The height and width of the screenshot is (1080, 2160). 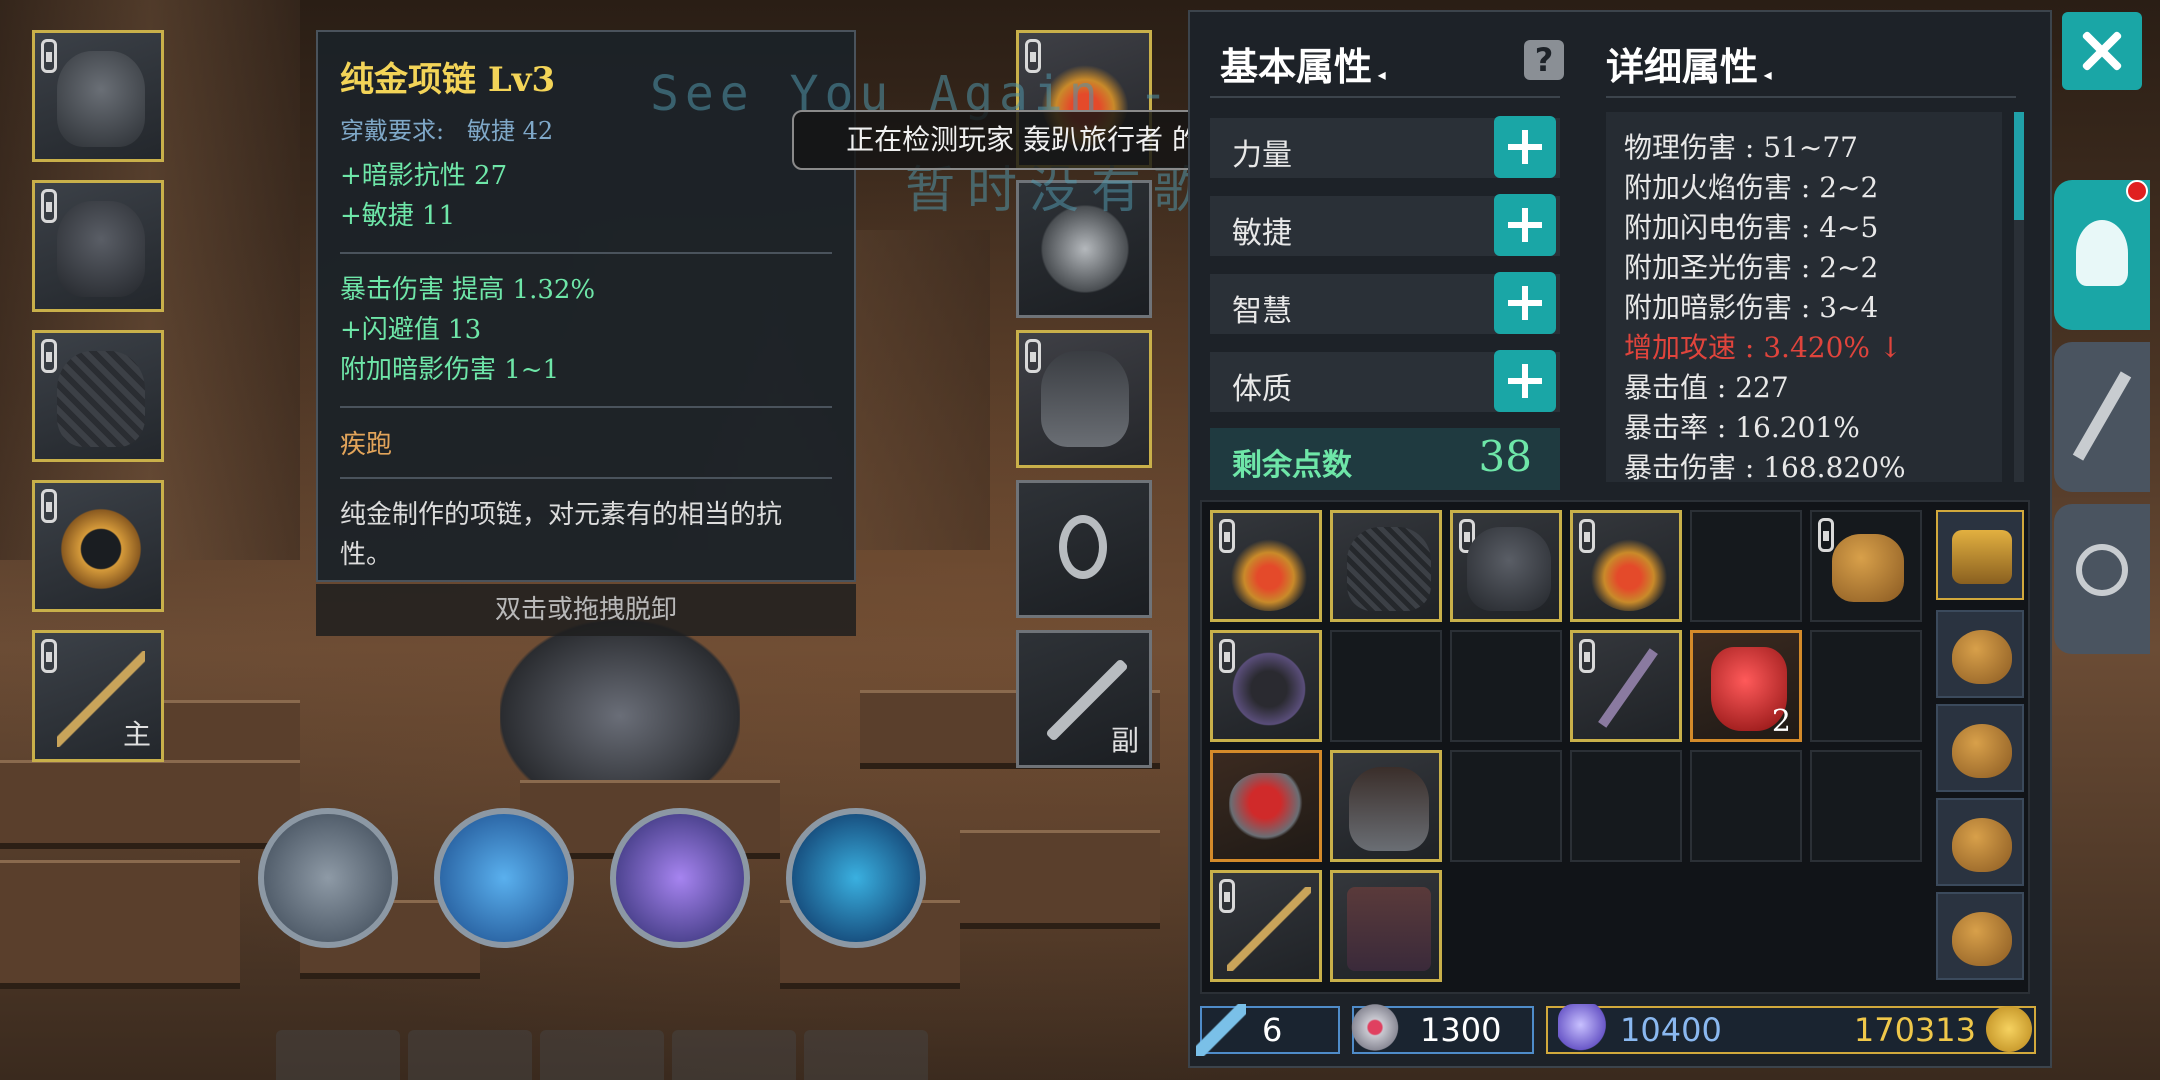 I want to click on inventory-slot-axe, so click(x=1626, y=686).